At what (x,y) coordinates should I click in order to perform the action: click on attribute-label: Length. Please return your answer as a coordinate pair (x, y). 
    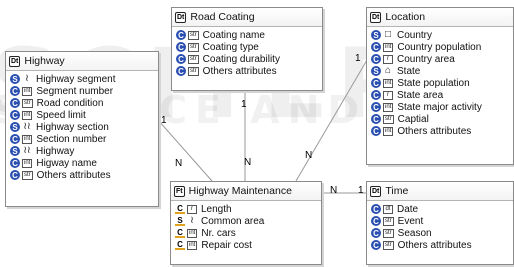
    Looking at the image, I should click on (216, 209).